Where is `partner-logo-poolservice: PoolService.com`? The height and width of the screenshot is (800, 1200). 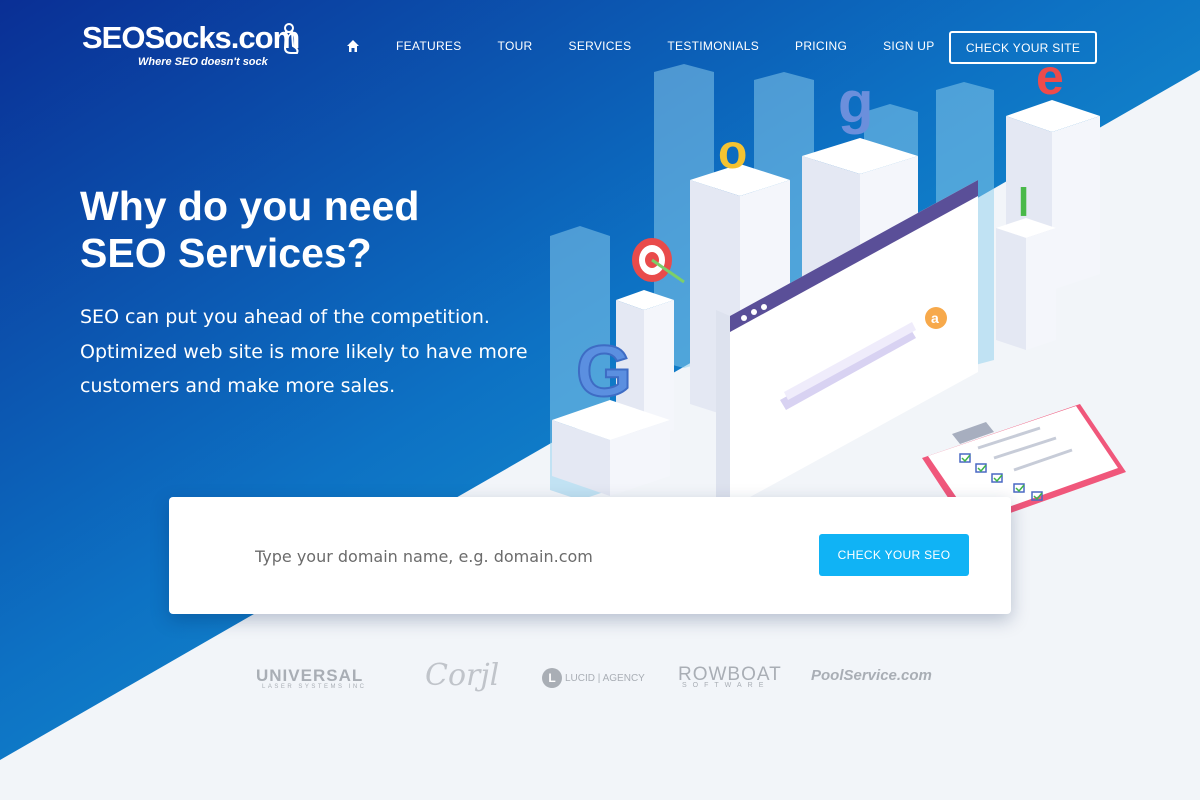
partner-logo-poolservice: PoolService.com is located at coordinates (871, 675).